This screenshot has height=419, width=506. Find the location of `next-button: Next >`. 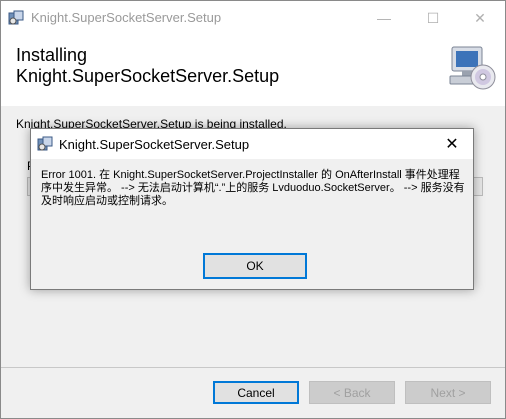

next-button: Next > is located at coordinates (448, 392).